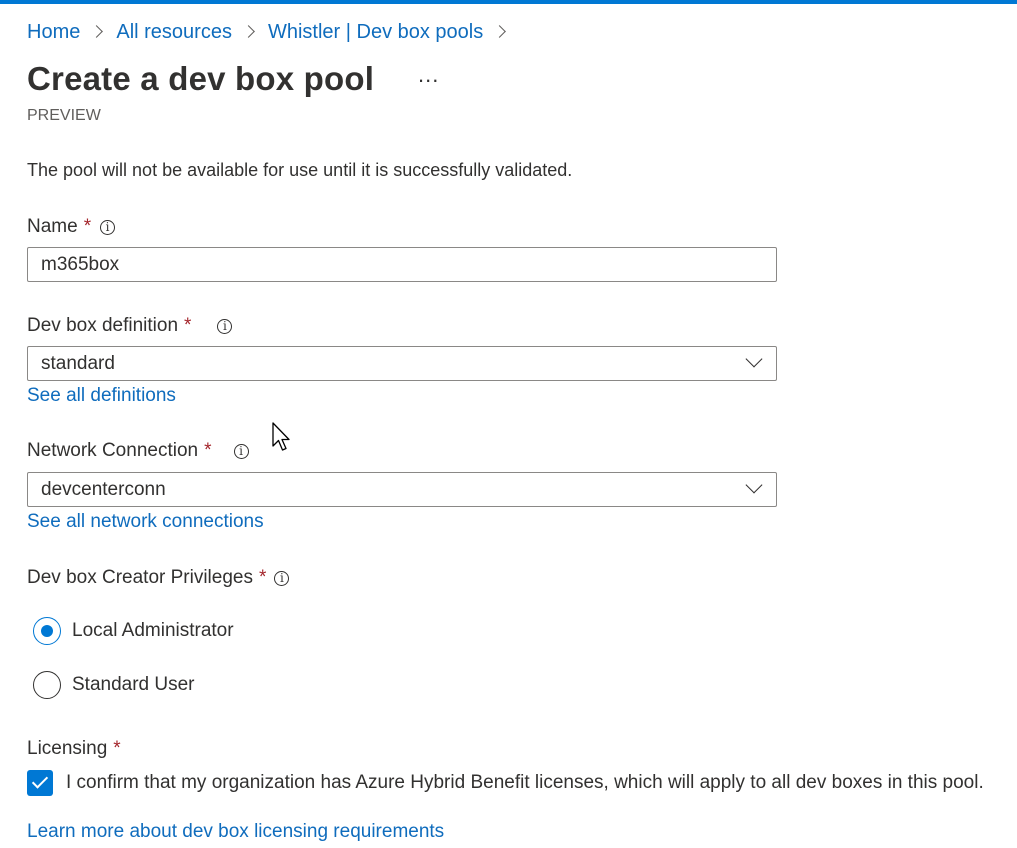 This screenshot has height=848, width=1017. What do you see at coordinates (103, 489) in the screenshot?
I see `network-selected-value: devcenterconn` at bounding box center [103, 489].